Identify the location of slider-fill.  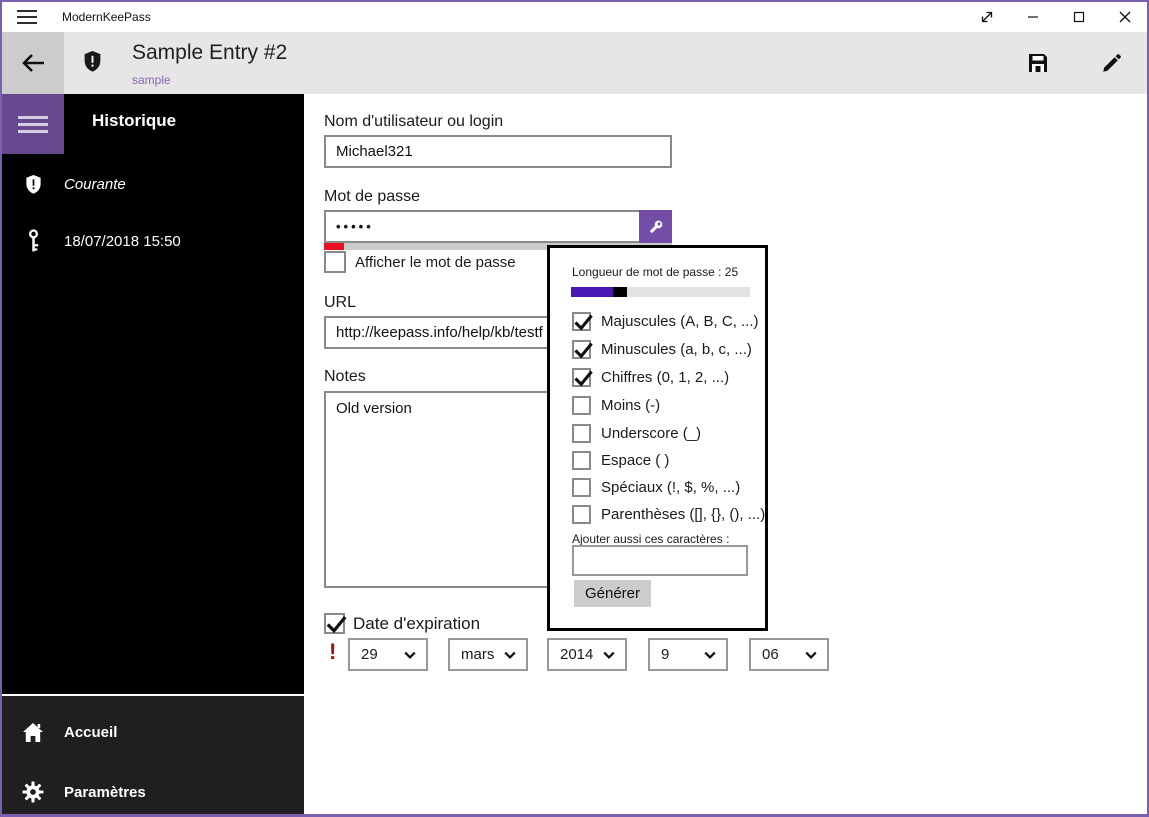
(592, 292).